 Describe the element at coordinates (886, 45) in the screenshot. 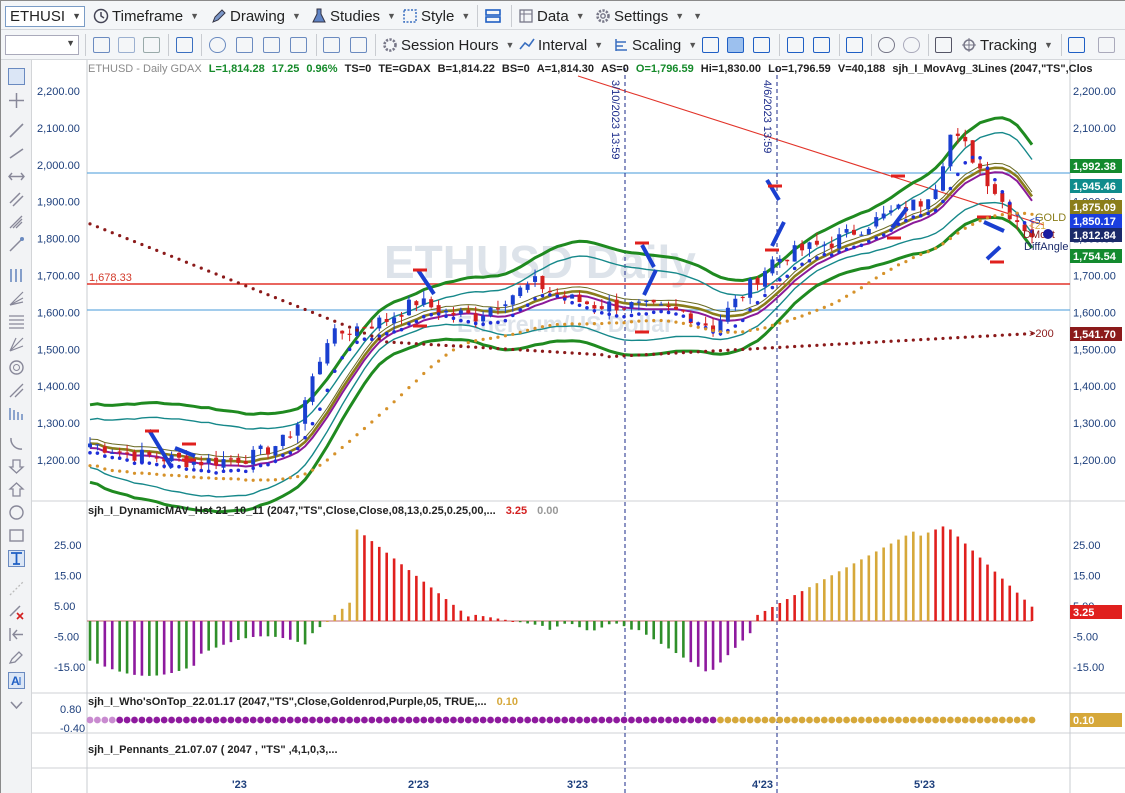

I see `zoom-in-icon` at that location.